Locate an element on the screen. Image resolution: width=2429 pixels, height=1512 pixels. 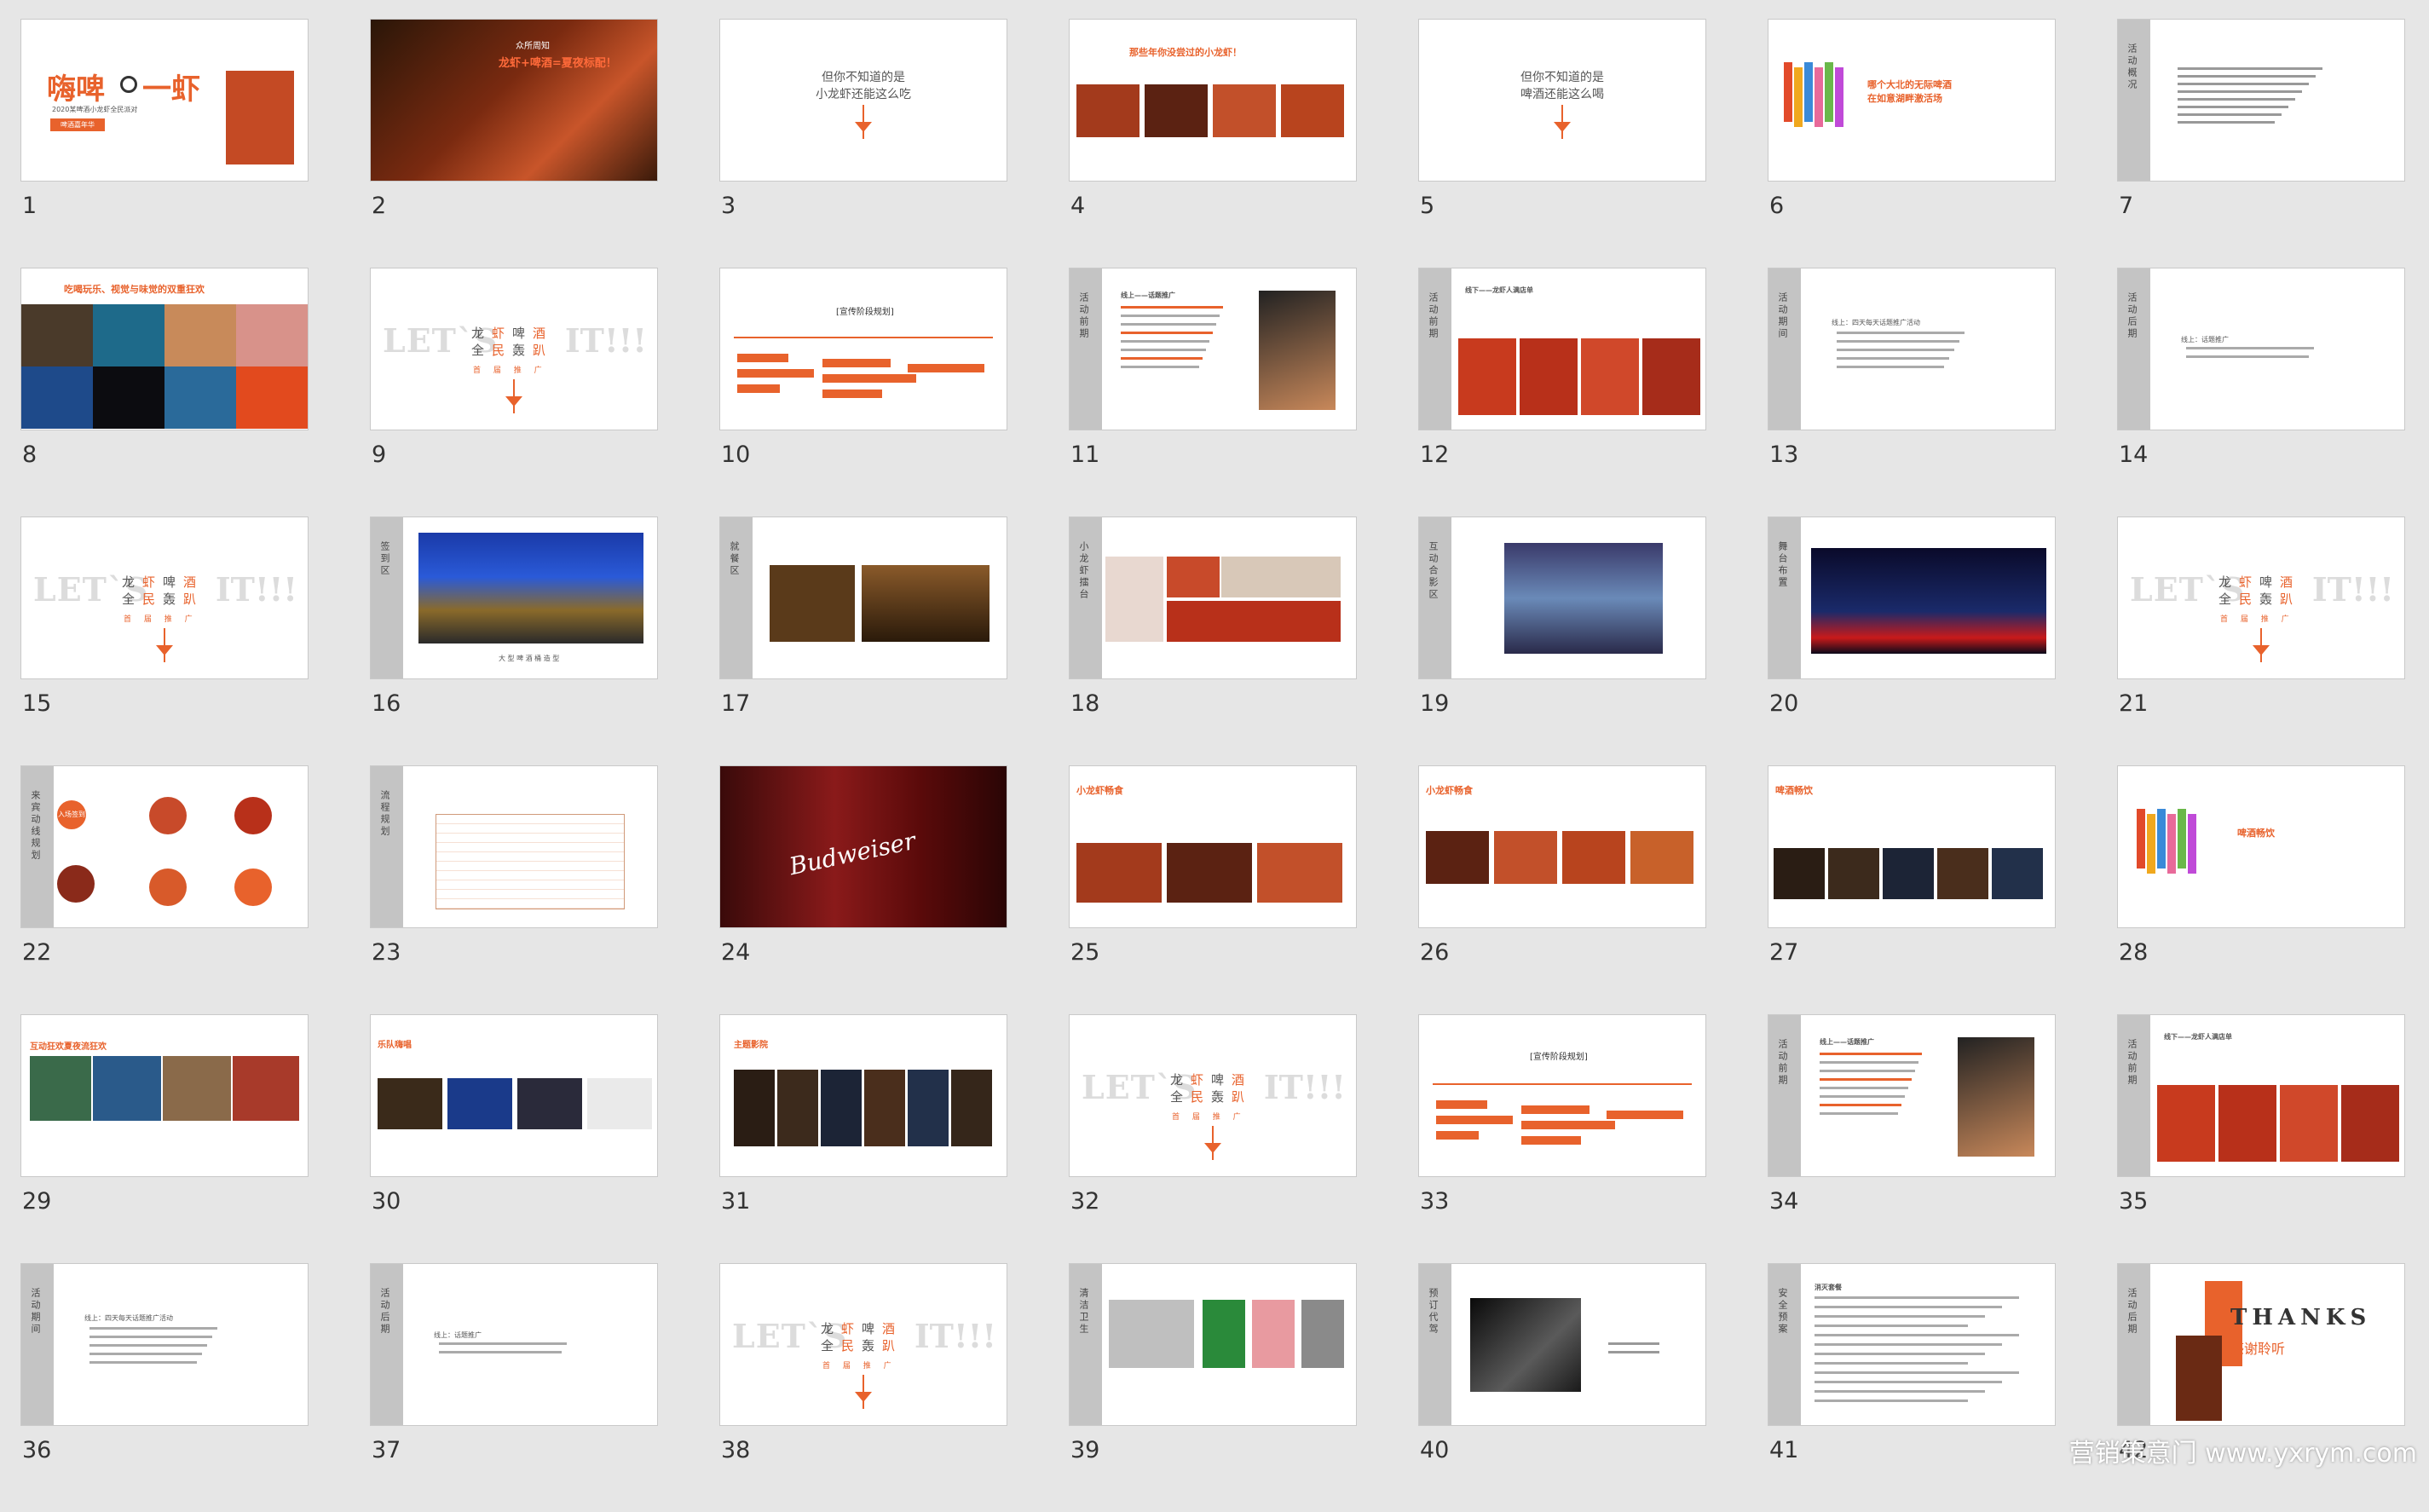
slide-thumbnail-cell: 嗨啤 一虾 2020某啤酒小龙虾全民派对 啤酒嘉年华 1 is located at coordinates (164, 143).